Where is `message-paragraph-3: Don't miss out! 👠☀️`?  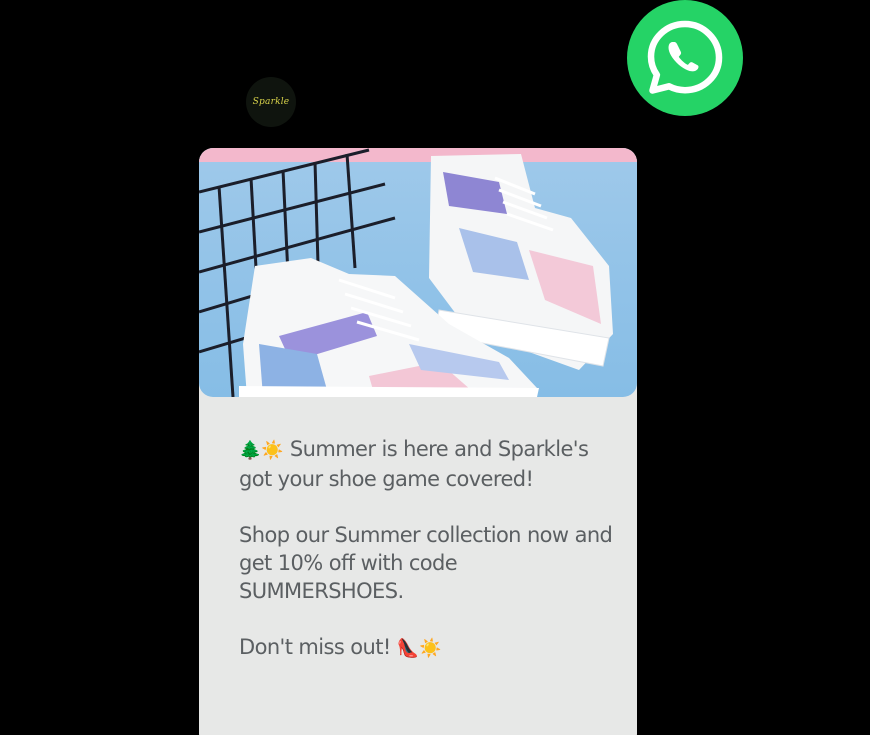
message-paragraph-3: Don't miss out! 👠☀️ is located at coordinates (426, 648).